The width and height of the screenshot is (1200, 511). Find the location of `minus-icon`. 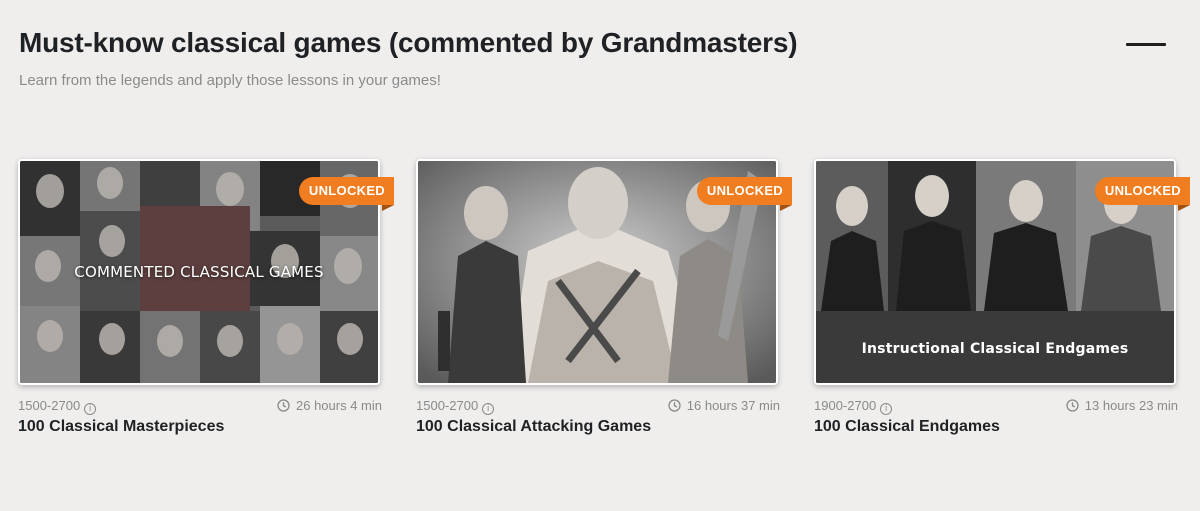

minus-icon is located at coordinates (1146, 44).